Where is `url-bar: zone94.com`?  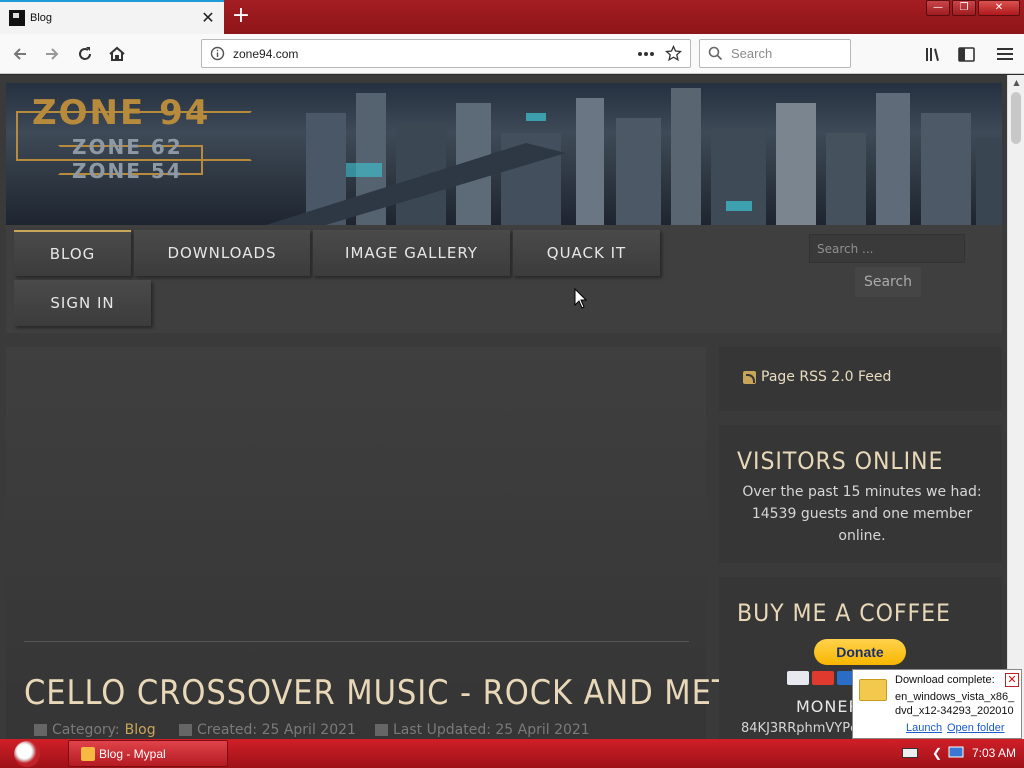
url-bar: zone94.com is located at coordinates (446, 53).